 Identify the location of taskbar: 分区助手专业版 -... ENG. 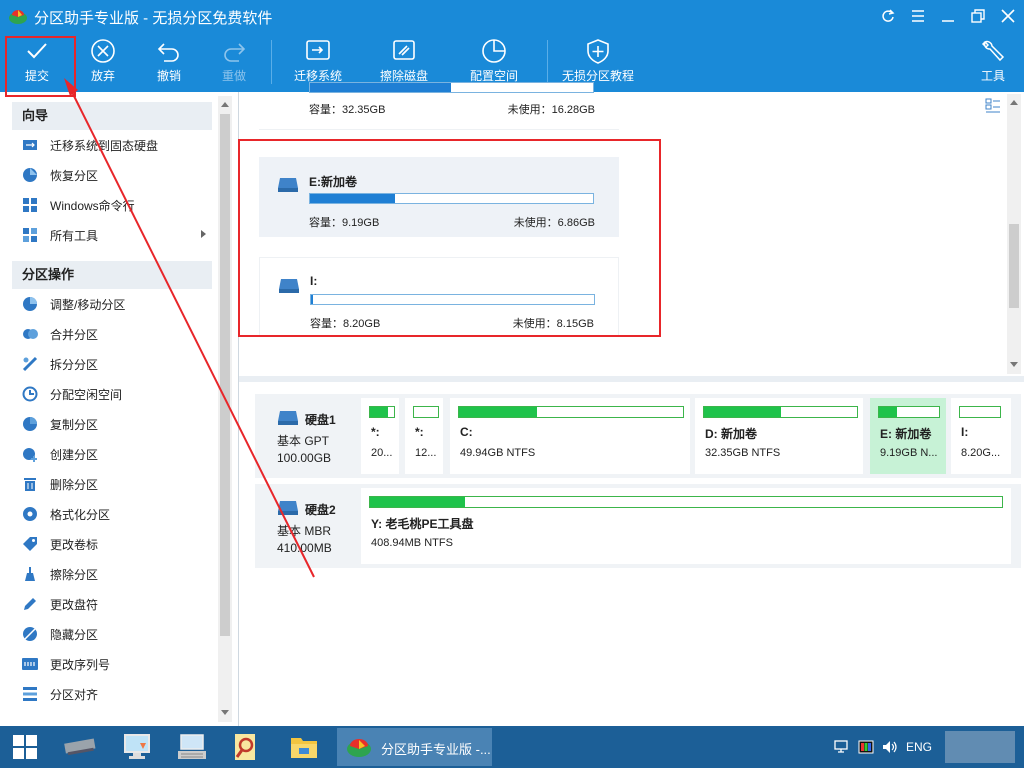
(512, 747).